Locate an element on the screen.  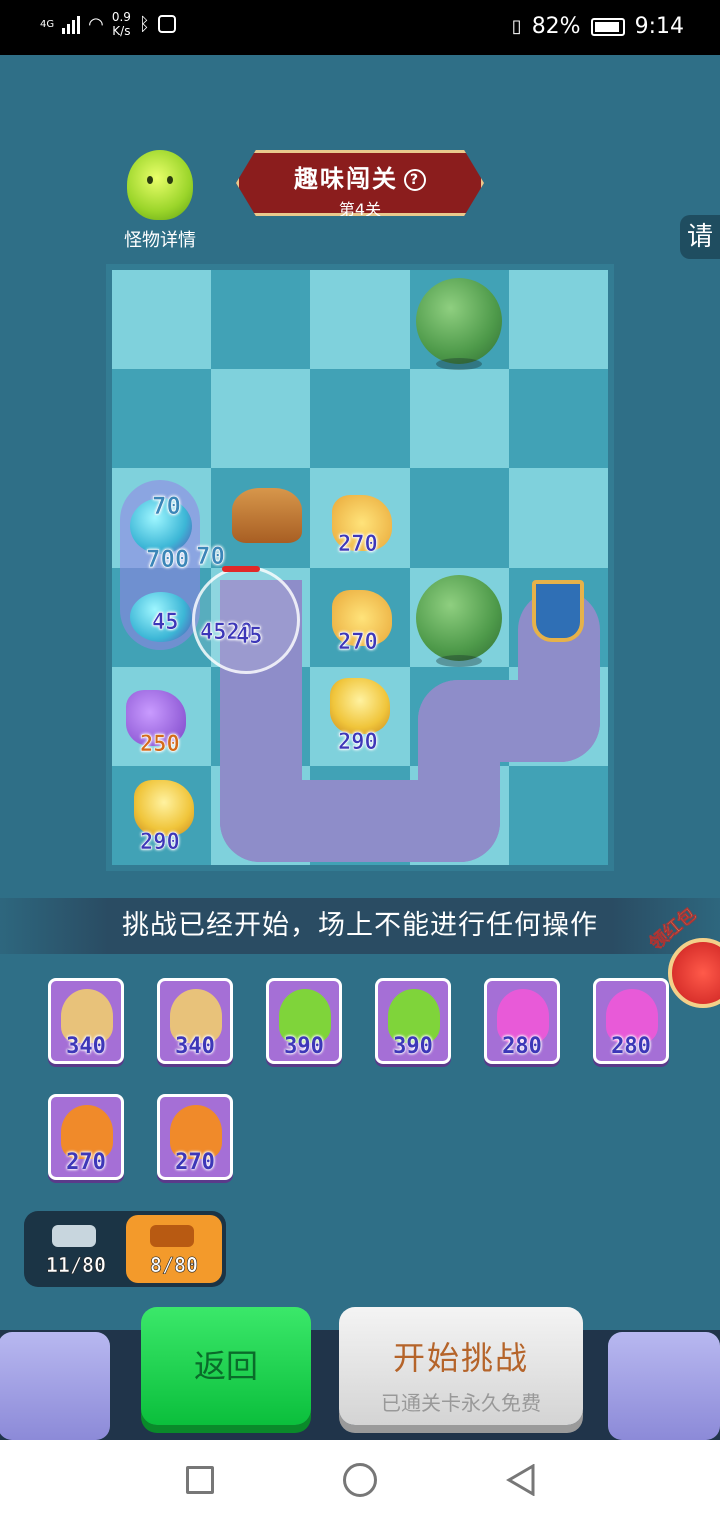
mode-title: 趣味闯关 is located at coordinates (346, 179).